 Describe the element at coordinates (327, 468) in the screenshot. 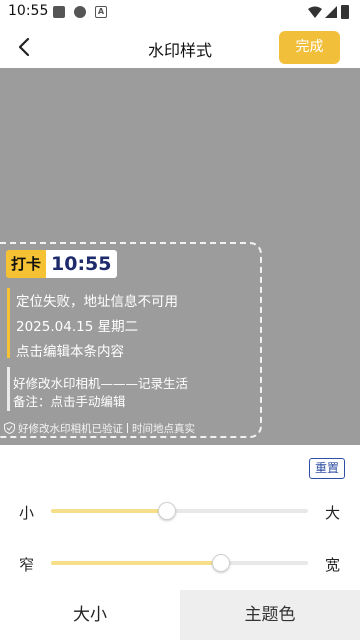

I see `reset-button: 重置` at that location.